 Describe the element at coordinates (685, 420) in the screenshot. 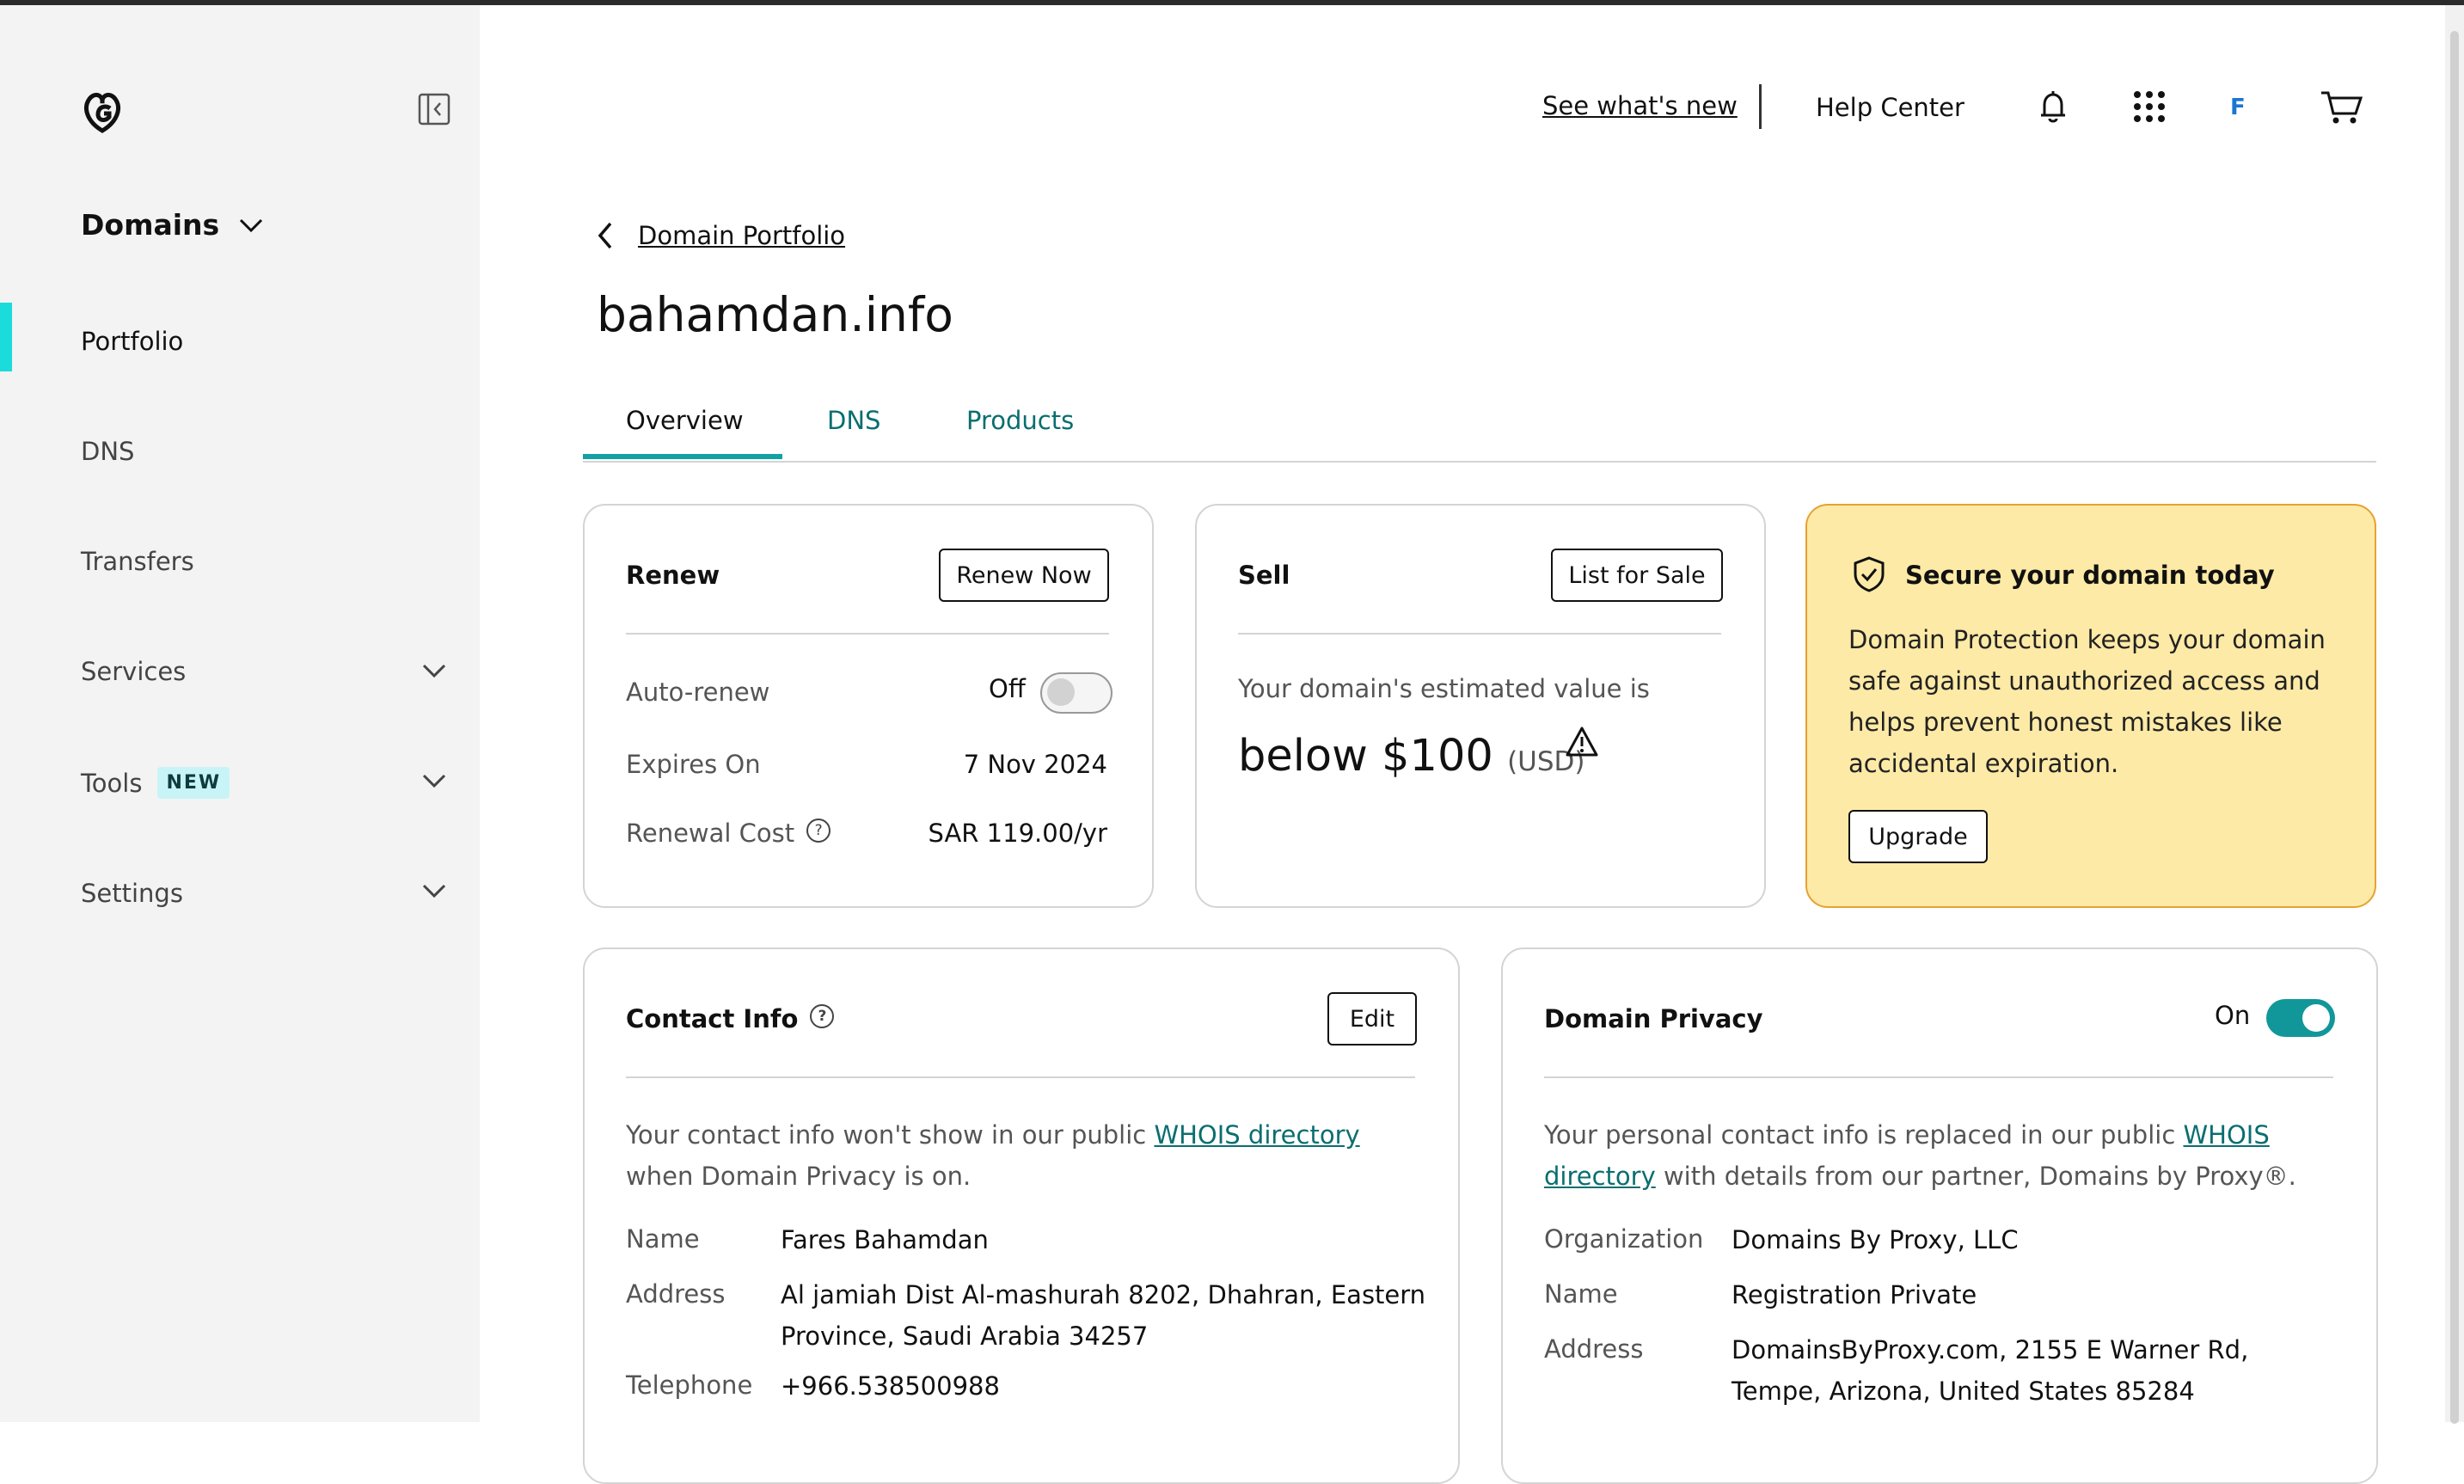

I see `tab-overview: Overview` at that location.